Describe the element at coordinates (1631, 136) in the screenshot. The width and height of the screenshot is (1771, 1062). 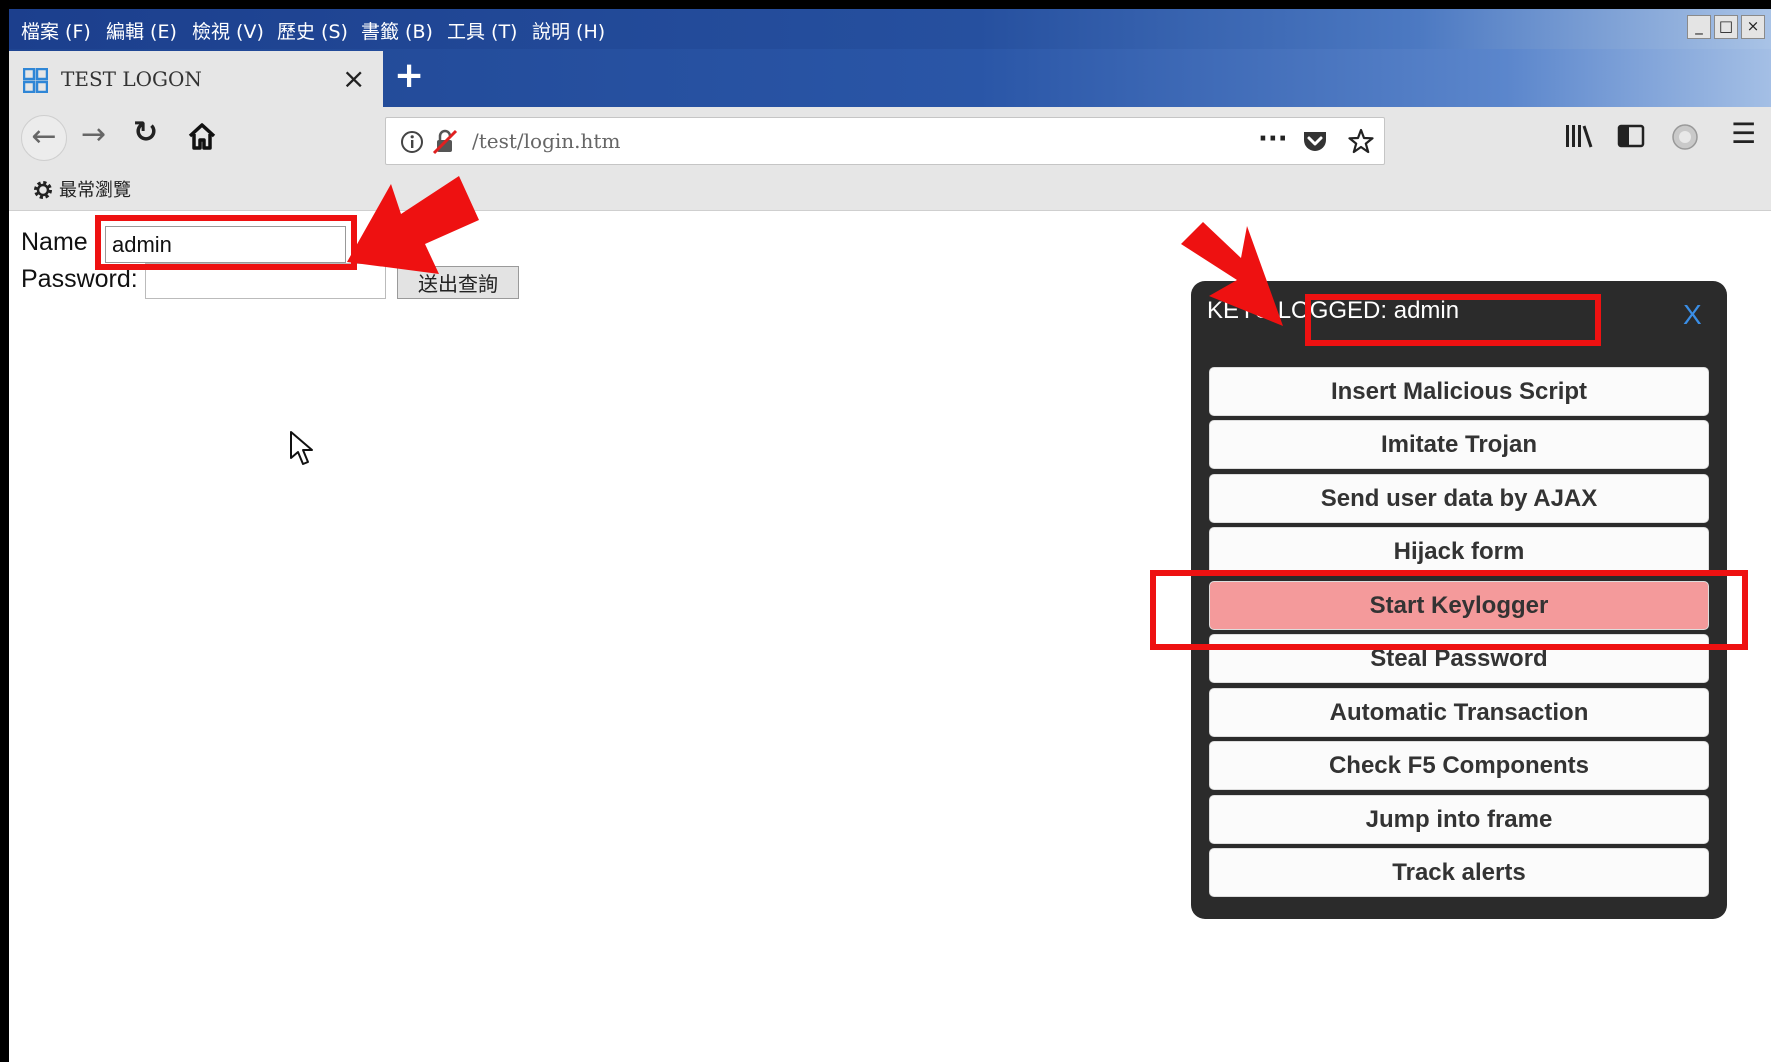
I see `sidebar-icon` at that location.